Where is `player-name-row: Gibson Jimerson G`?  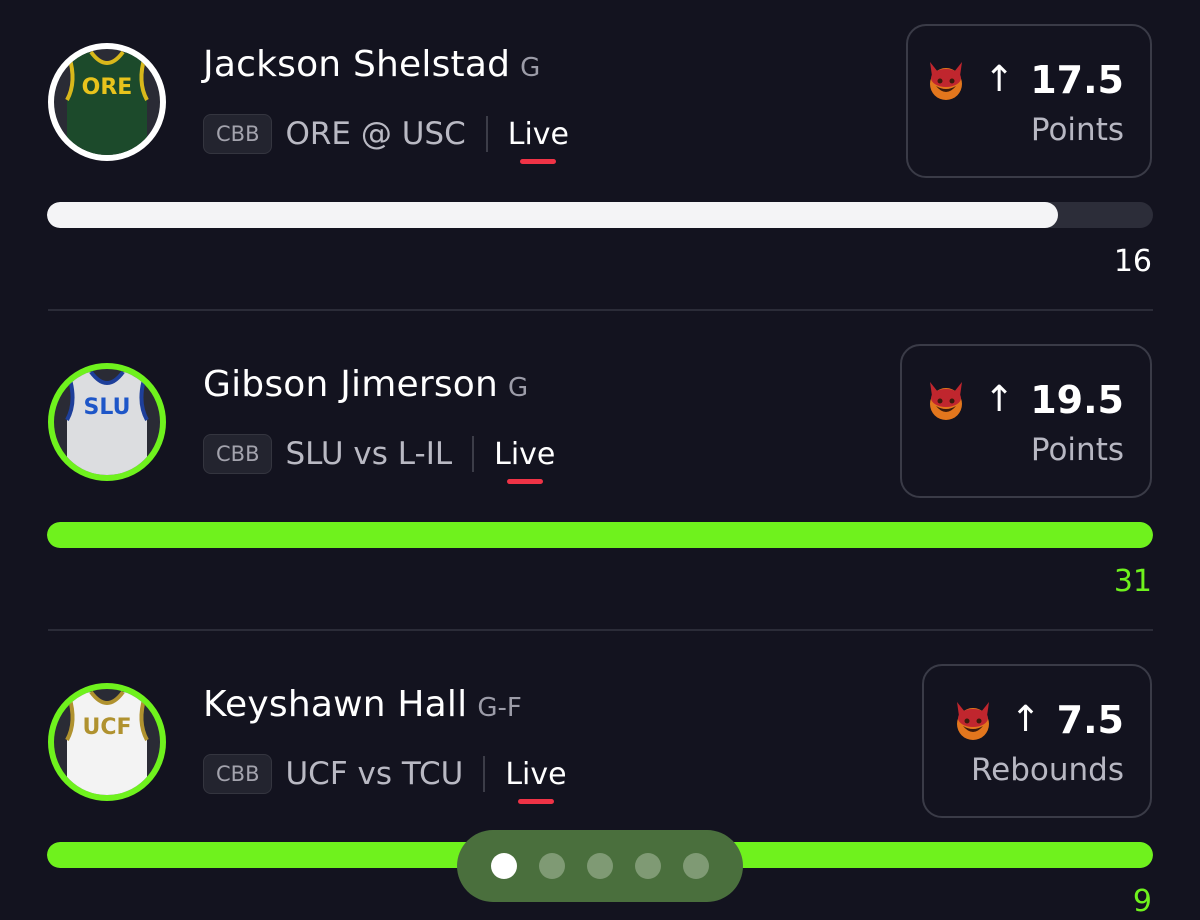
player-name-row: Gibson Jimerson G is located at coordinates (365, 384).